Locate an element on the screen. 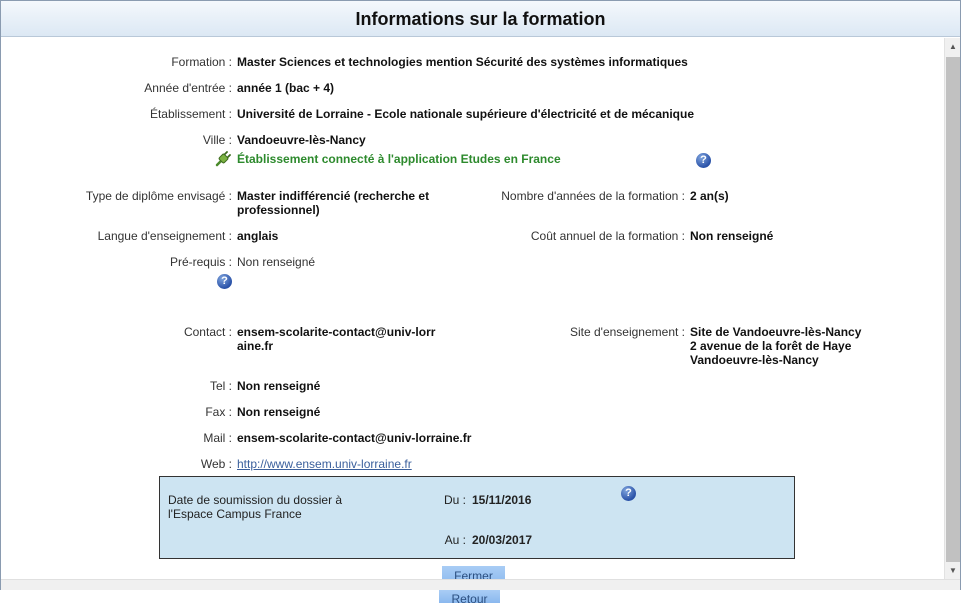 The width and height of the screenshot is (961, 603). site-line2: 2 avenue de la forêt de Haye is located at coordinates (771, 346).